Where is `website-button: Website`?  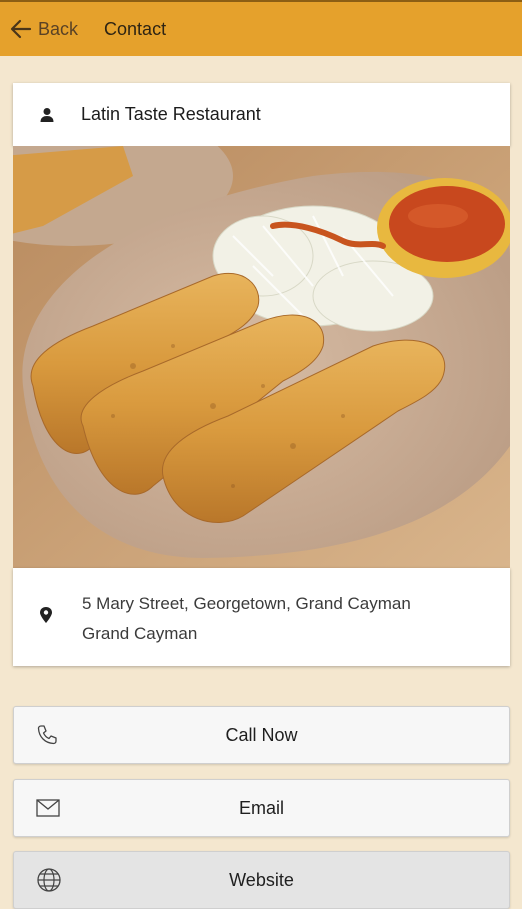 website-button: Website is located at coordinates (261, 880).